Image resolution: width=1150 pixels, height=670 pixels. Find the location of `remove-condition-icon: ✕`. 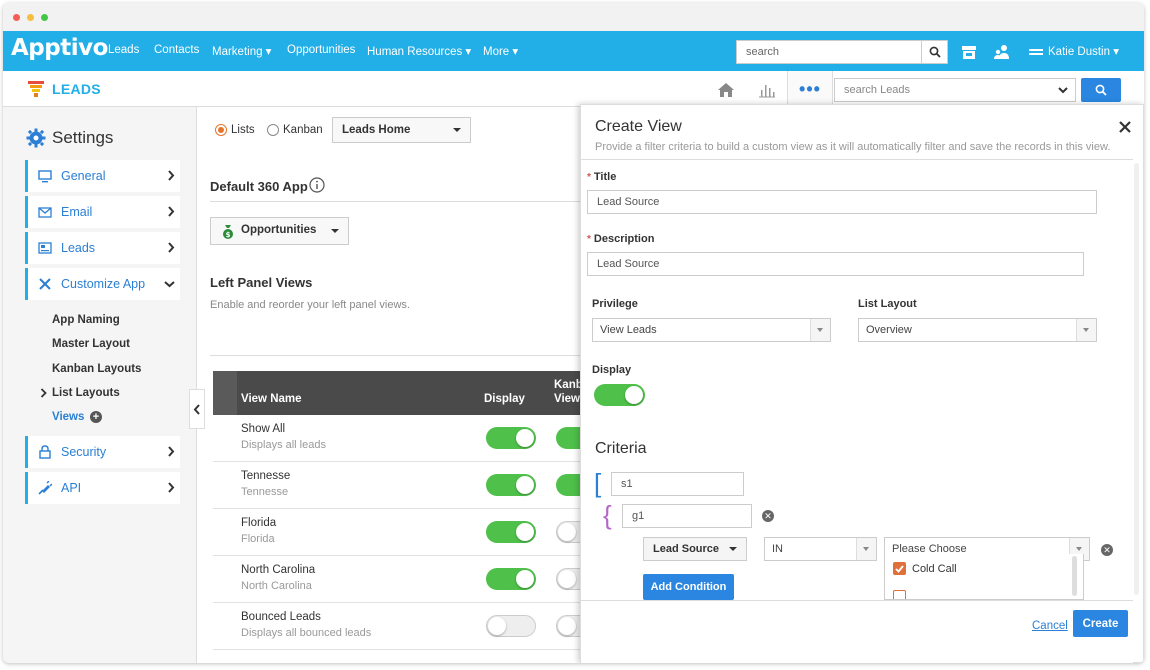

remove-condition-icon: ✕ is located at coordinates (1107, 550).